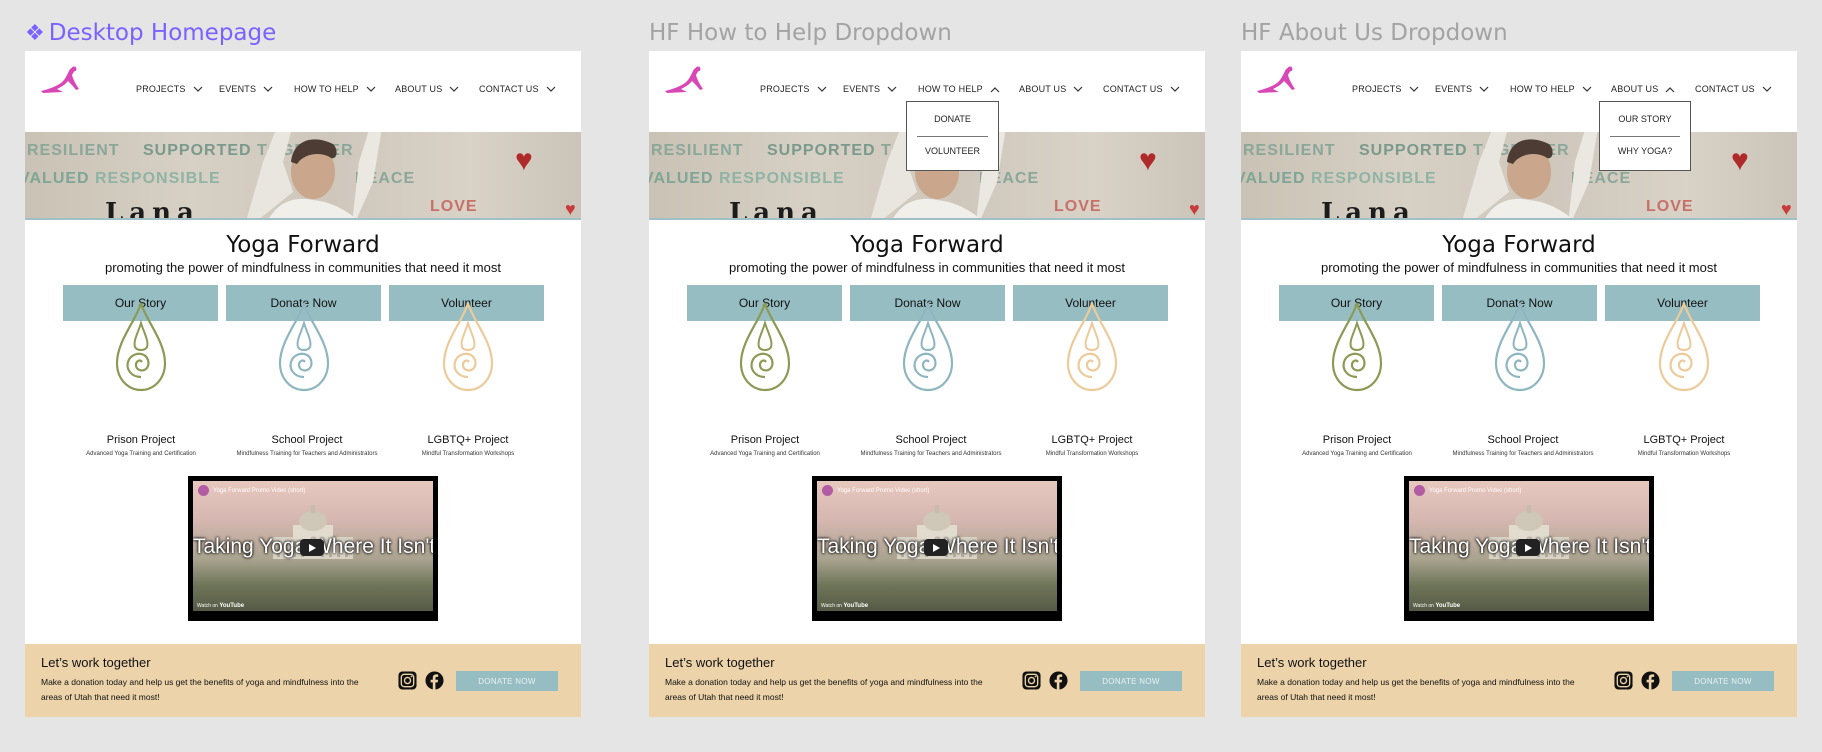  I want to click on chevron-up-icon, so click(1670, 89).